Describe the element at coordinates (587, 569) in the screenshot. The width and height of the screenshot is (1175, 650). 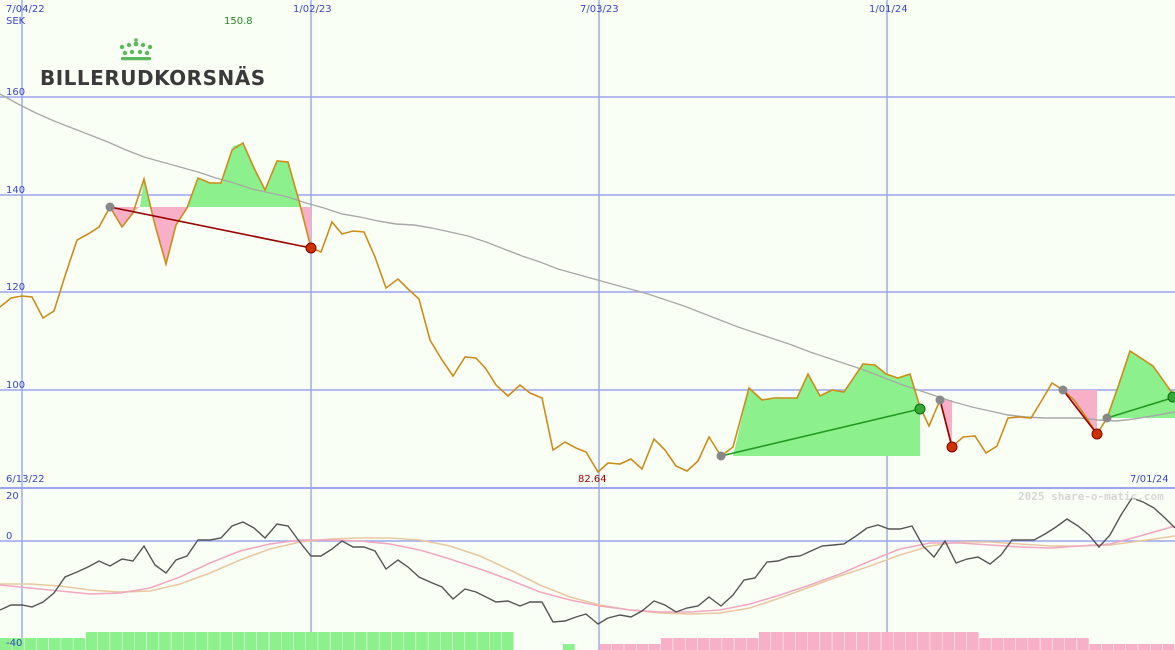
I see `signal-line` at that location.